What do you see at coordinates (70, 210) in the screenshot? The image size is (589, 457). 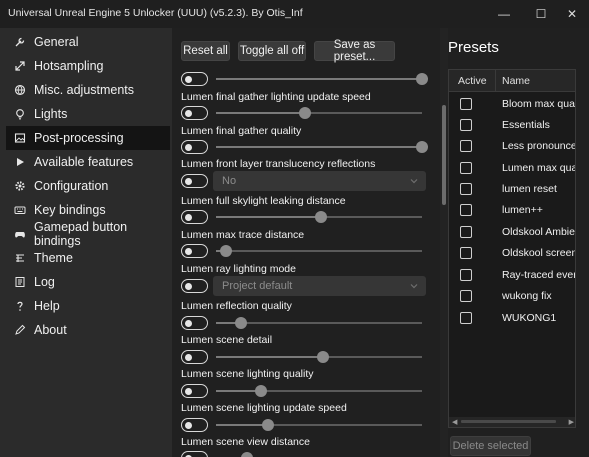 I see `sidebar-item-label: Key bindings` at bounding box center [70, 210].